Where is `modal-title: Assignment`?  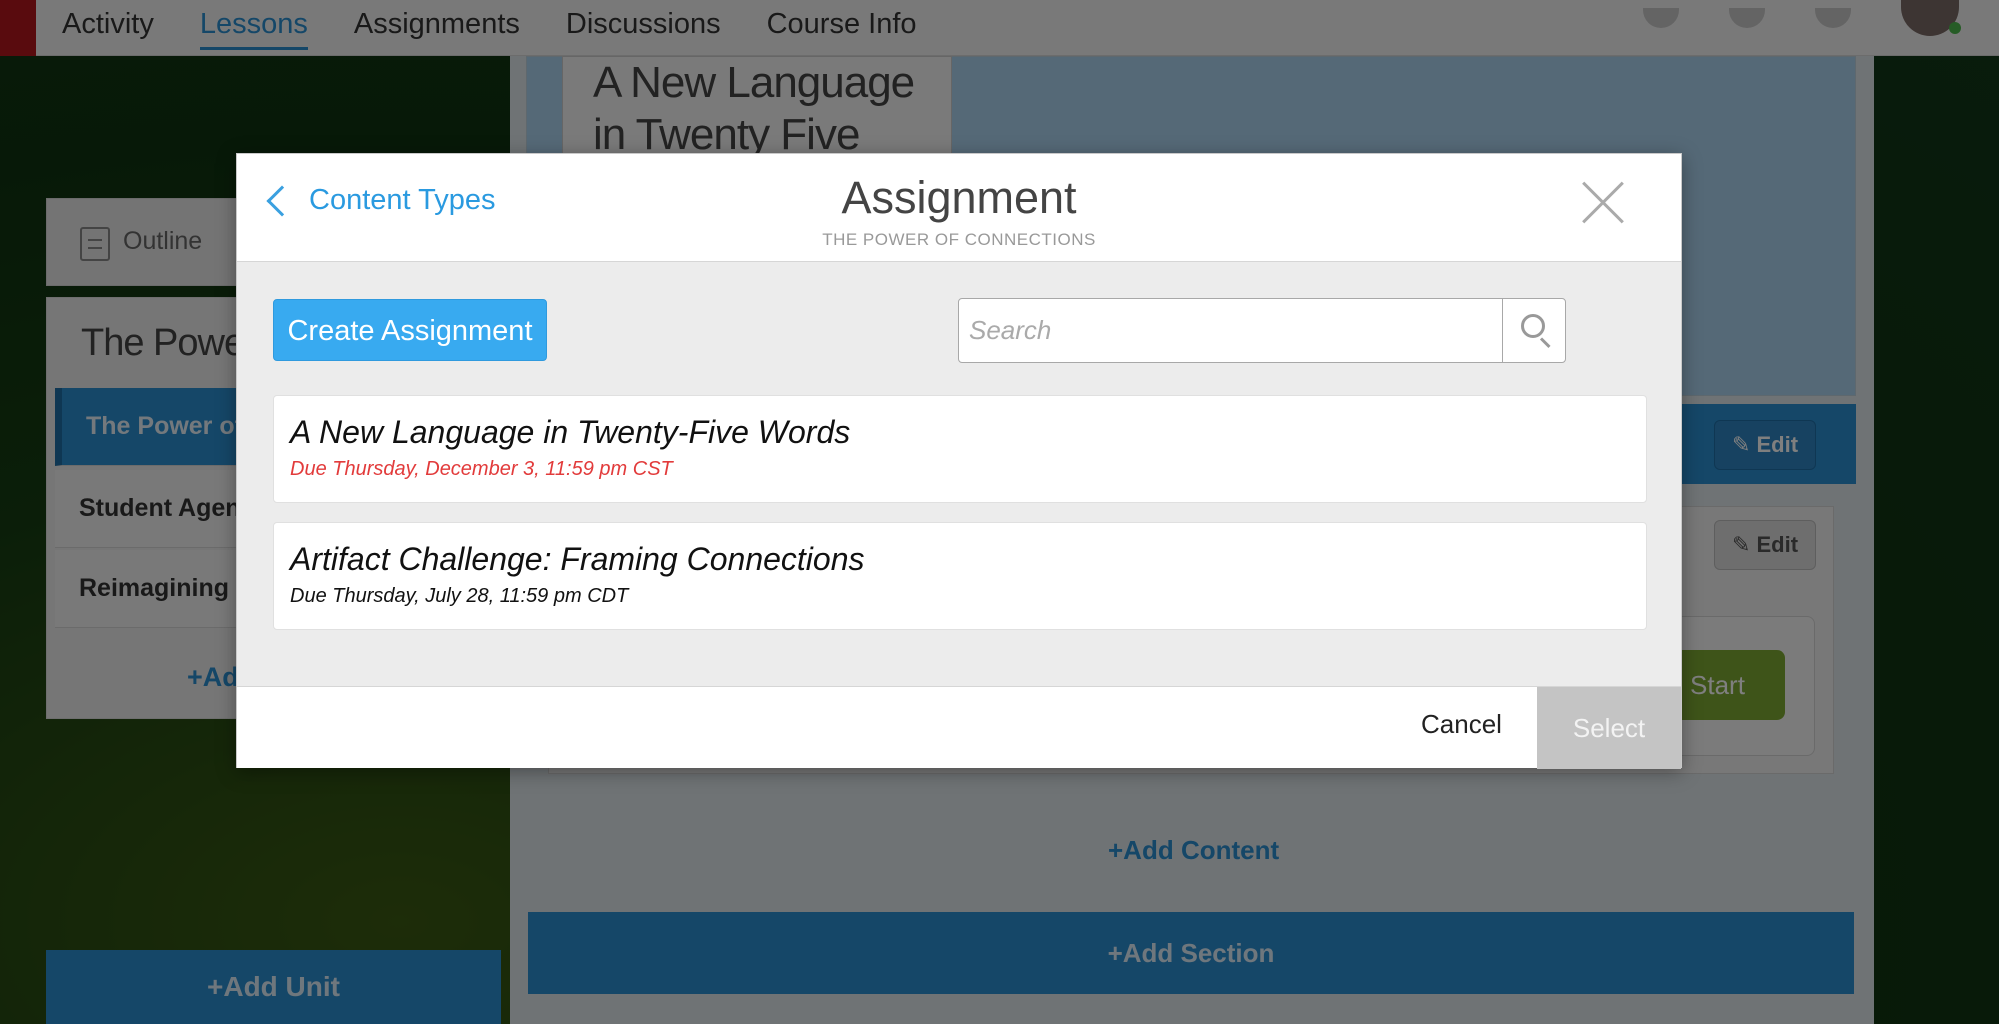
modal-title: Assignment is located at coordinates (959, 197).